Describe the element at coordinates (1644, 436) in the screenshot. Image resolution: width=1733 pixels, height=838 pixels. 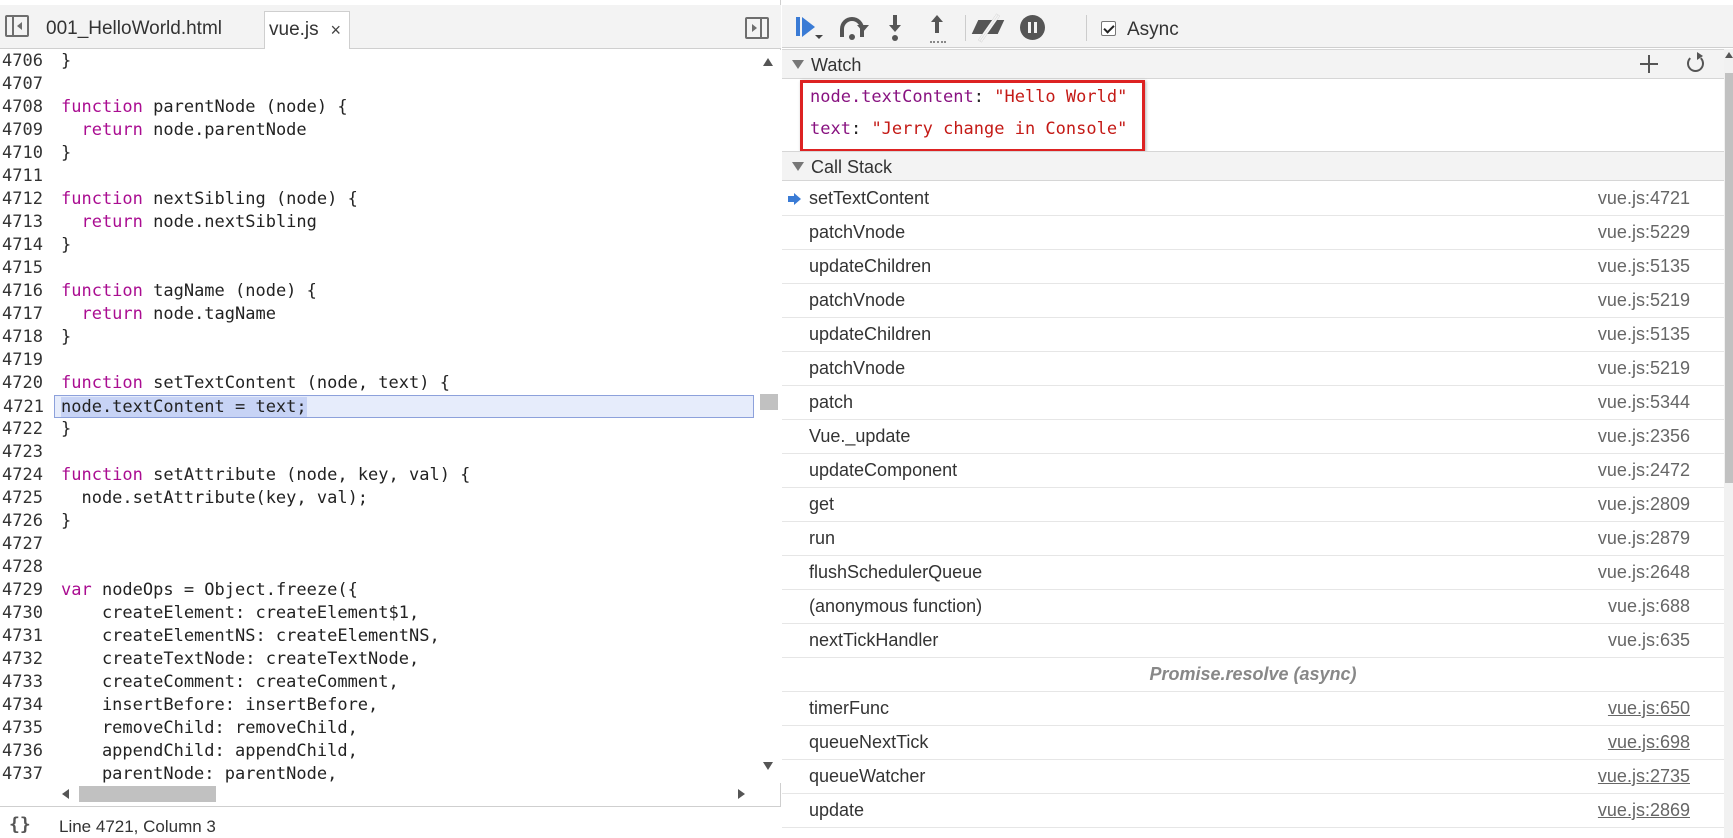
I see `frame-location-link: vue.js:2356` at that location.